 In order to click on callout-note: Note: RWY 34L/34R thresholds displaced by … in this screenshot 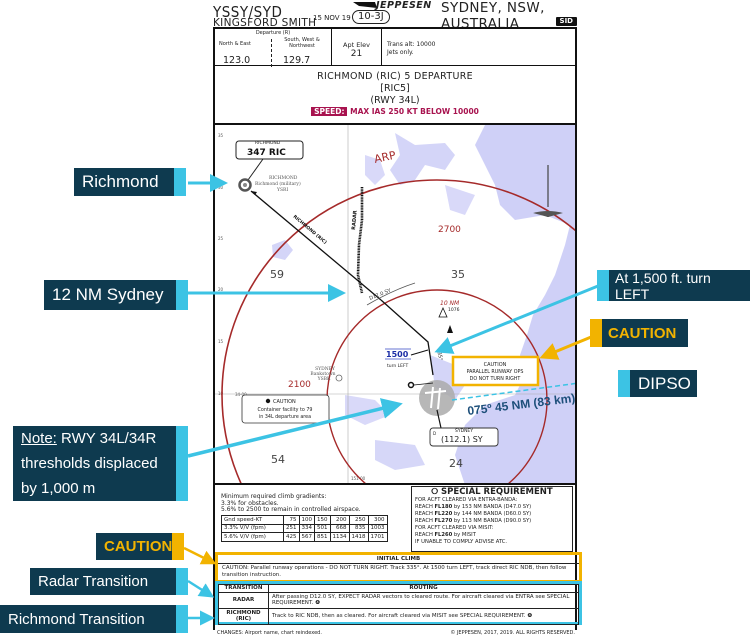, I will do `click(100, 463)`.